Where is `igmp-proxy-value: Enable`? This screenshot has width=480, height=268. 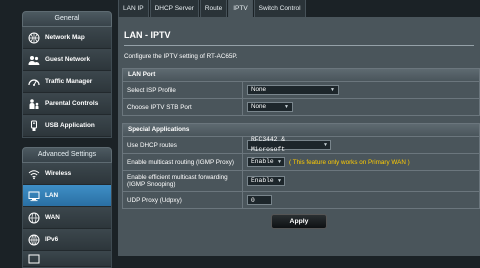
igmp-proxy-value: Enable is located at coordinates (262, 161).